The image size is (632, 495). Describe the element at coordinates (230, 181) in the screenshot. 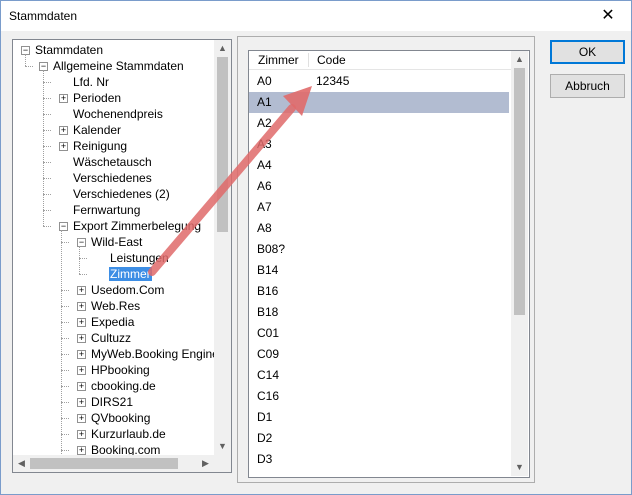

I see `annotation-arrow-icon` at that location.